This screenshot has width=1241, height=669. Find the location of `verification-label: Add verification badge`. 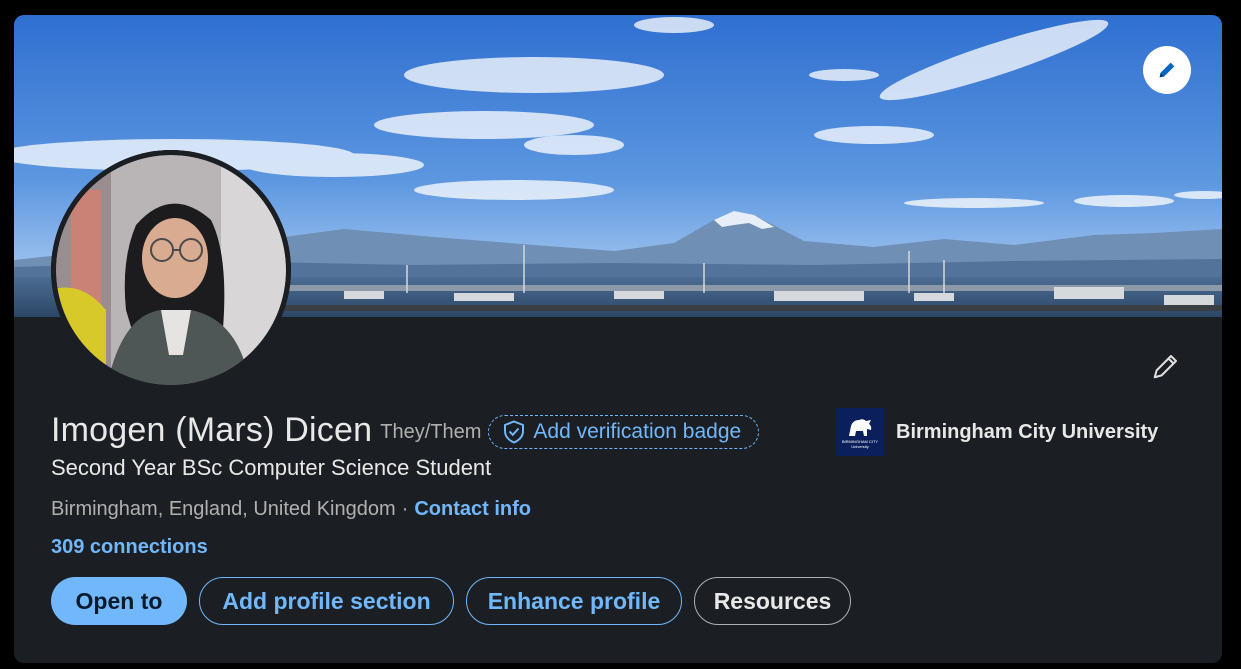

verification-label: Add verification badge is located at coordinates (637, 431).